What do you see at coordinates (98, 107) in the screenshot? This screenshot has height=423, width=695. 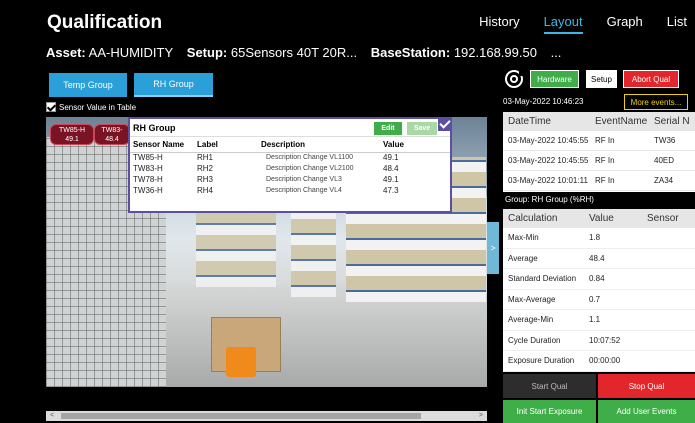 I see `sensor-value-checkbox-label: Sensor Value in Table` at bounding box center [98, 107].